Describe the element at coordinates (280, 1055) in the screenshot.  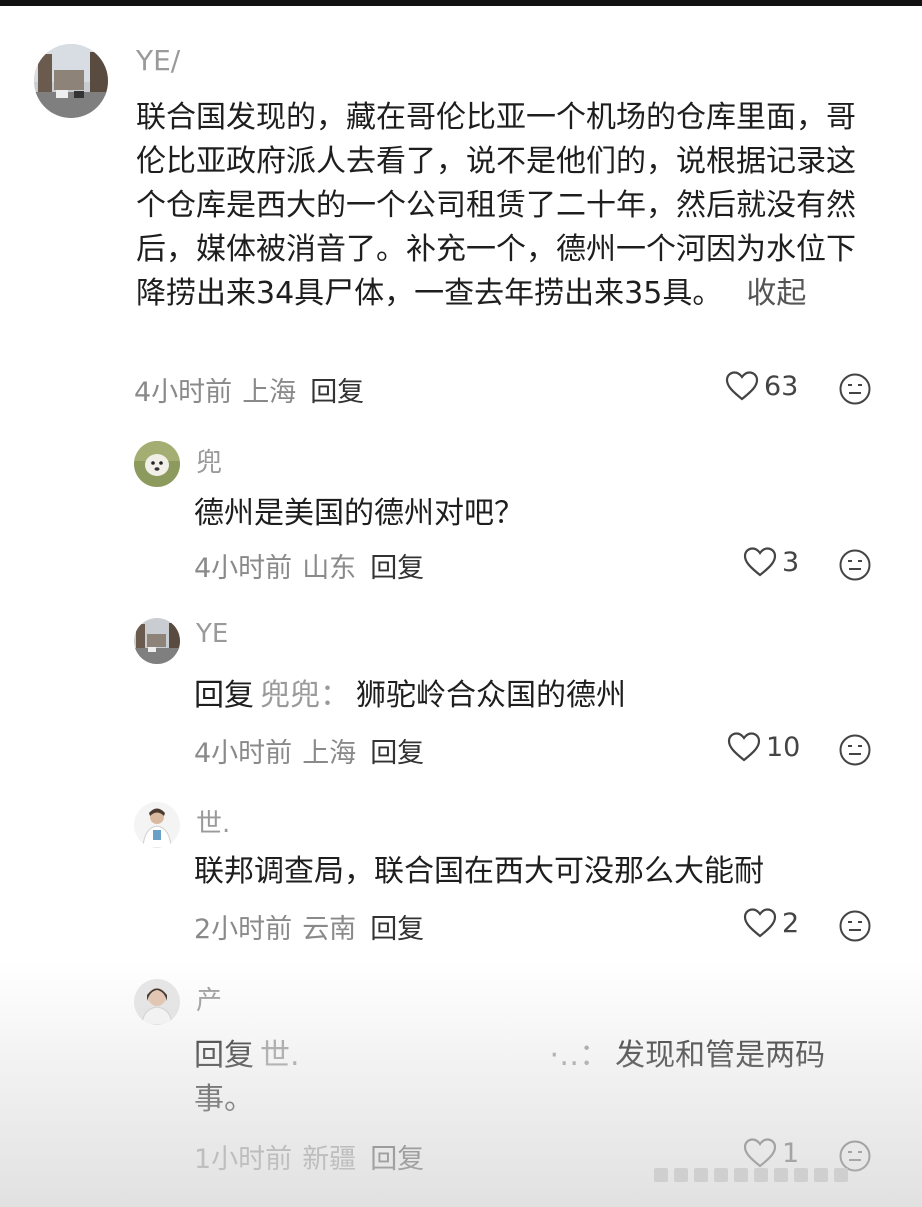
I see `reply-to-name: 世.` at that location.